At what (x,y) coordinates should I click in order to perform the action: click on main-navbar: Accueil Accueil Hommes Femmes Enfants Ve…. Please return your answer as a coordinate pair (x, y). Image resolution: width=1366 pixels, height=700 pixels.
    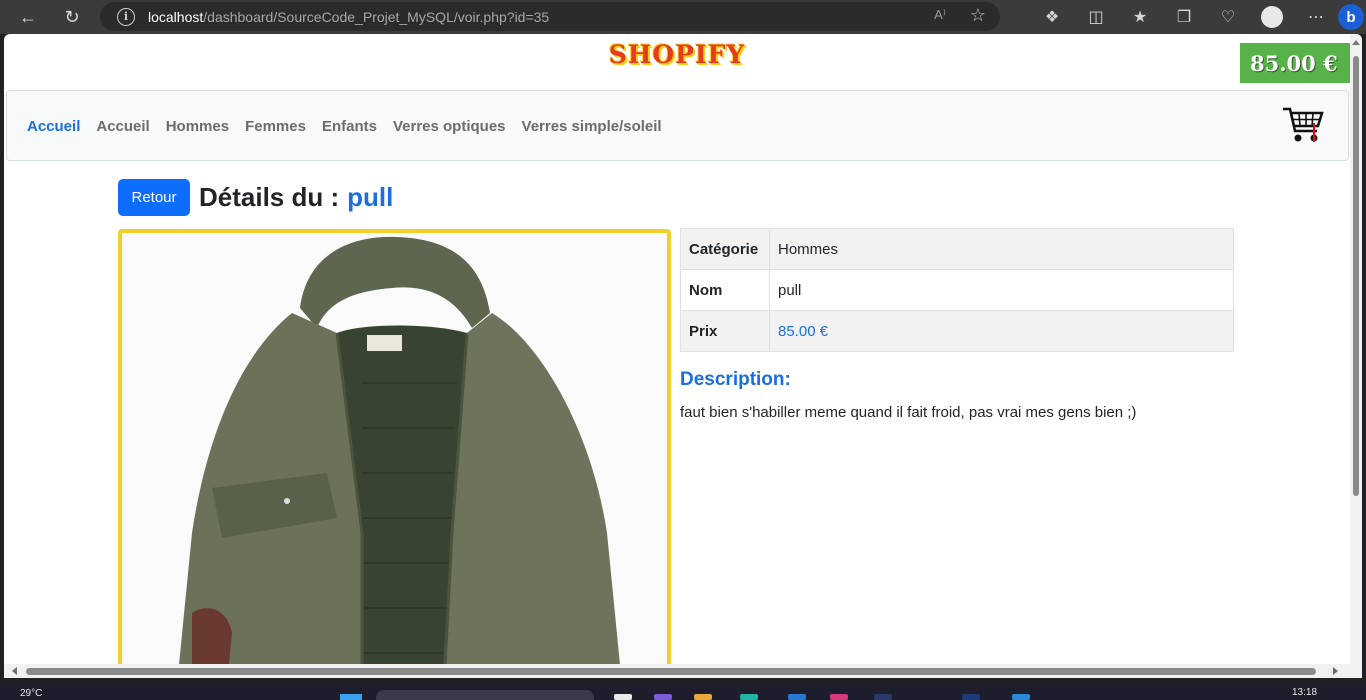
    Looking at the image, I should click on (677, 125).